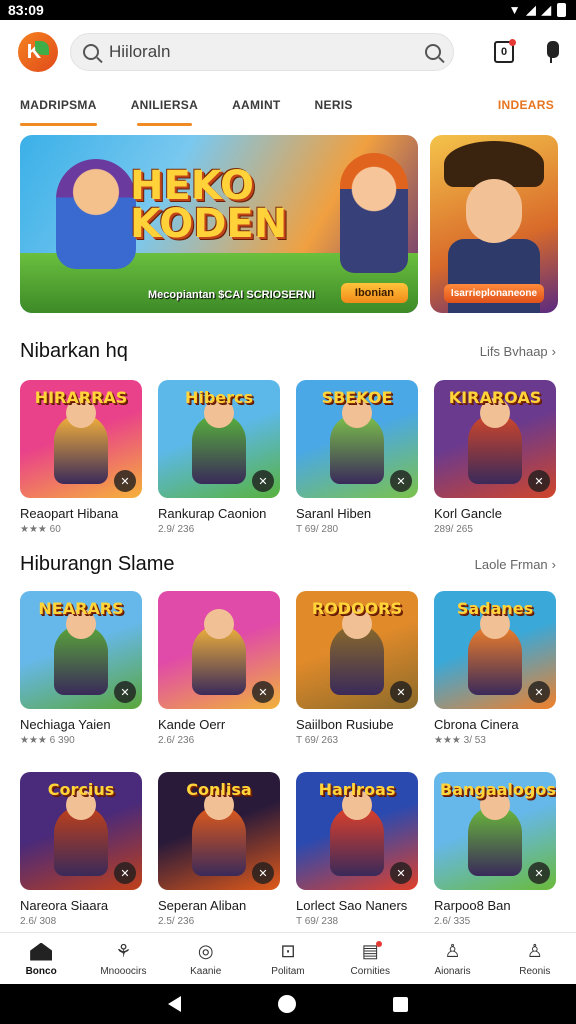 The width and height of the screenshot is (576, 1024). Describe the element at coordinates (58, 105) in the screenshot. I see `tab-madripsma: MADRIPSMA` at that location.